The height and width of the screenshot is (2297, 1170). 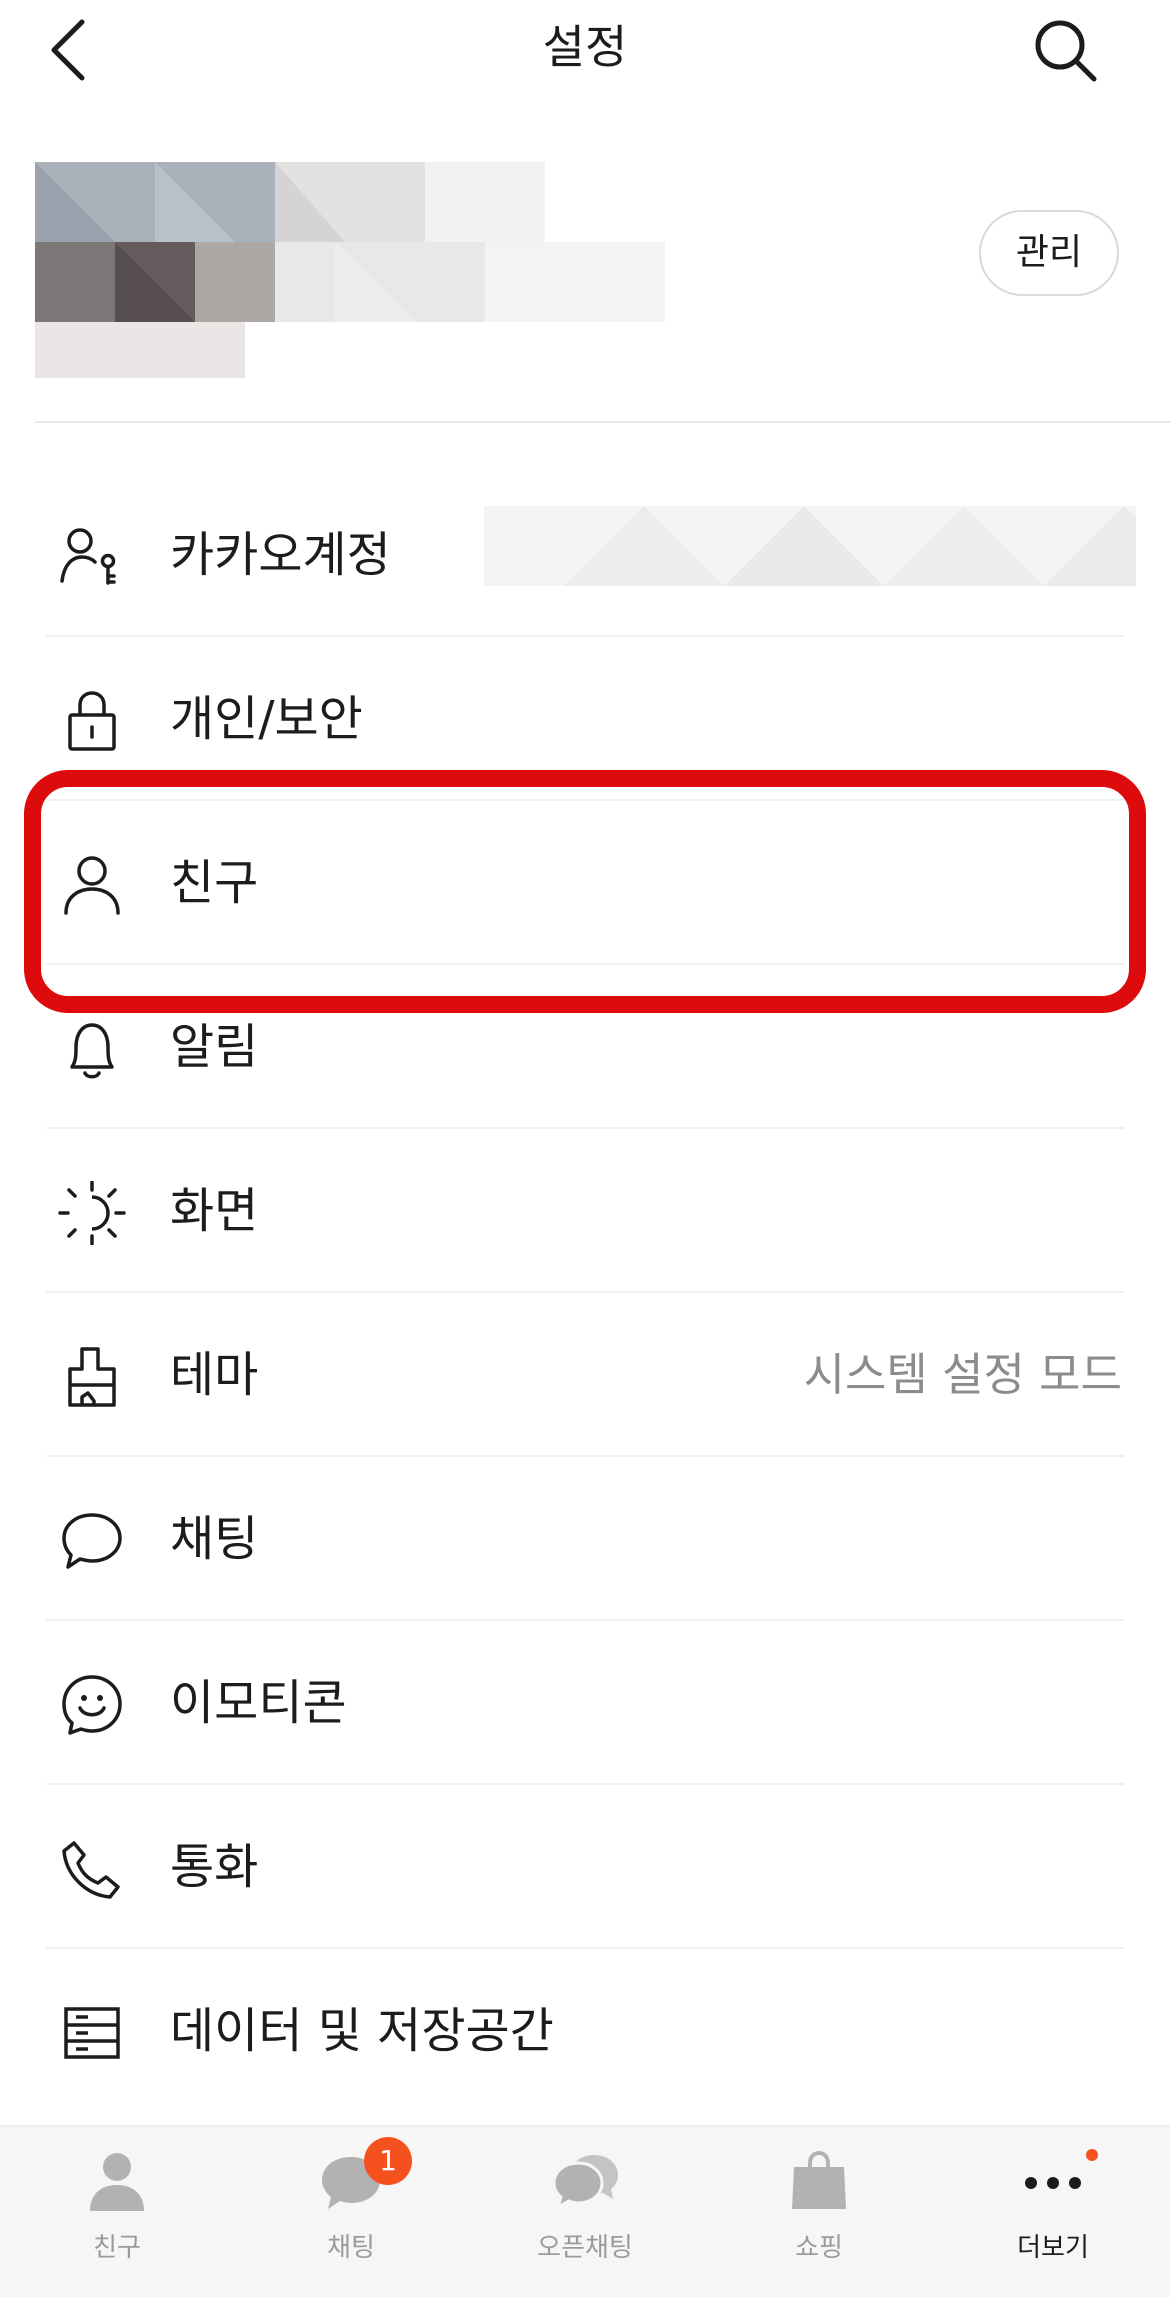 What do you see at coordinates (1053, 2212) in the screenshot?
I see `tab-more: 더보기` at bounding box center [1053, 2212].